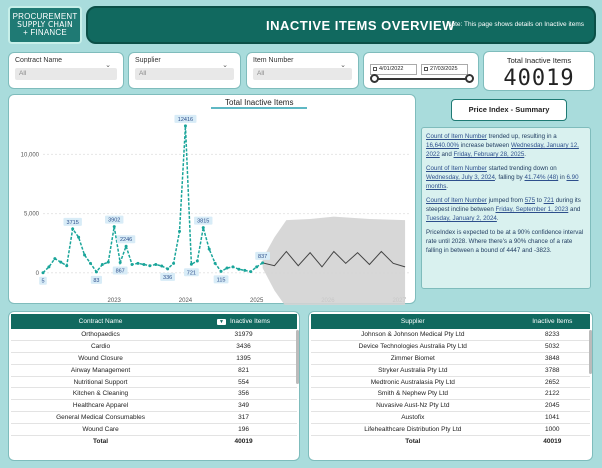  What do you see at coordinates (115, 301) in the screenshot?
I see `x-tick-label: 2023` at bounding box center [115, 301].